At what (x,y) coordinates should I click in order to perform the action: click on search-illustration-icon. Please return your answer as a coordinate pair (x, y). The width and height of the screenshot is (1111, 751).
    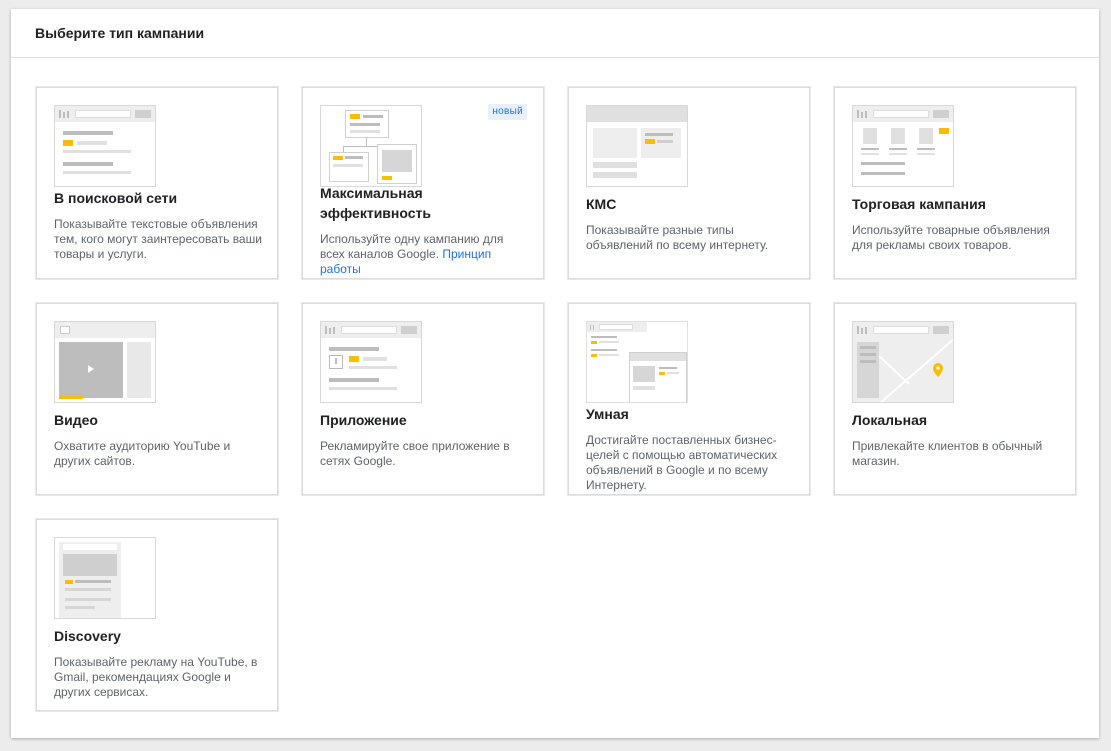
    Looking at the image, I should click on (105, 146).